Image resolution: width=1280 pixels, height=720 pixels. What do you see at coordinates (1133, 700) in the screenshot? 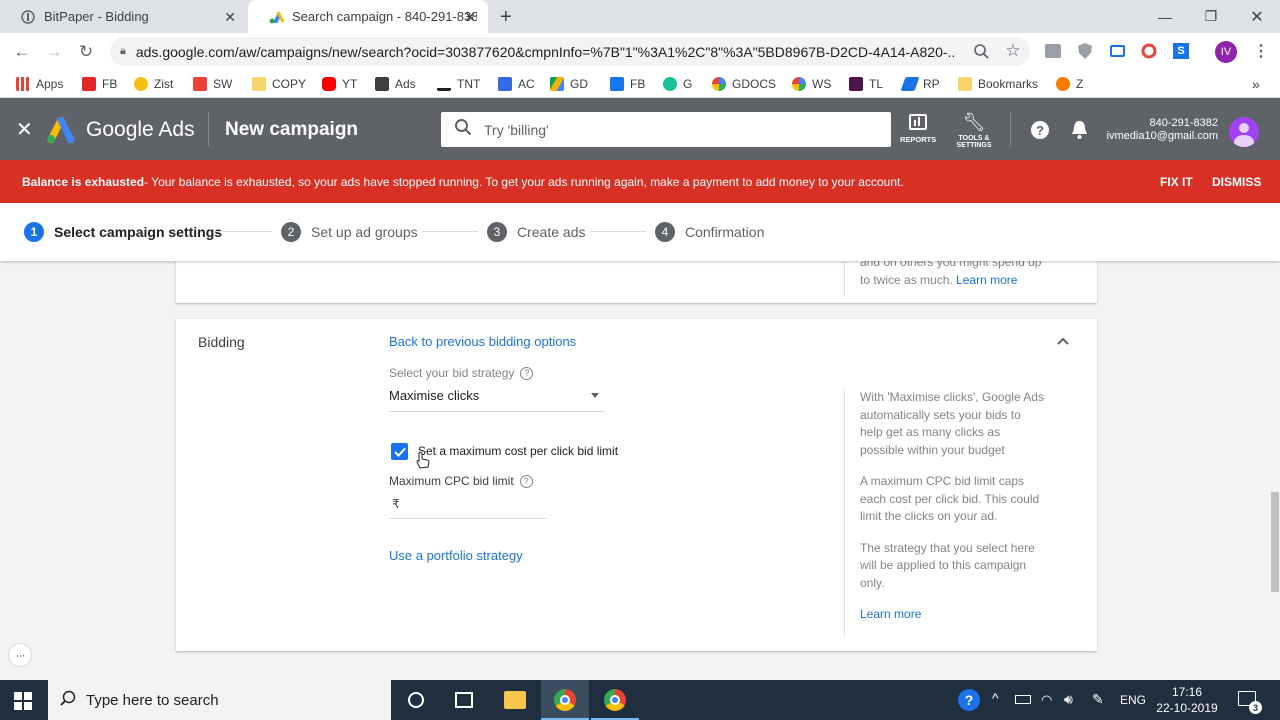
I see `language-indicator: ENG` at bounding box center [1133, 700].